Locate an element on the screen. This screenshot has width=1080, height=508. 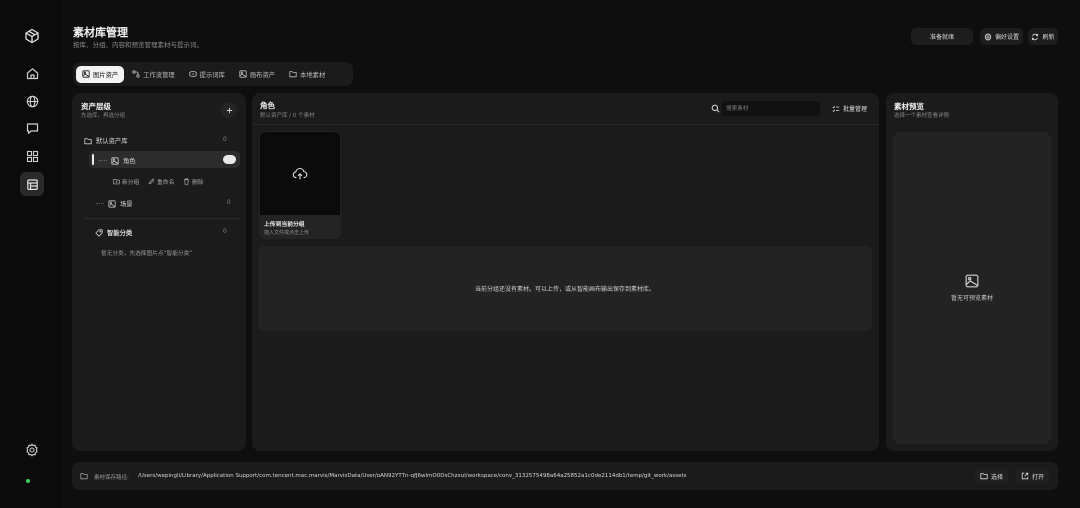
group-count: 0 is located at coordinates (229, 203).